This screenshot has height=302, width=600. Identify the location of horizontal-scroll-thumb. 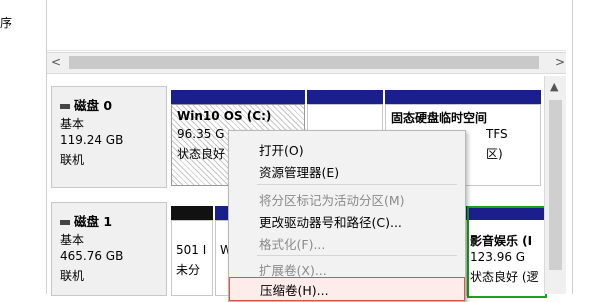
(304, 62).